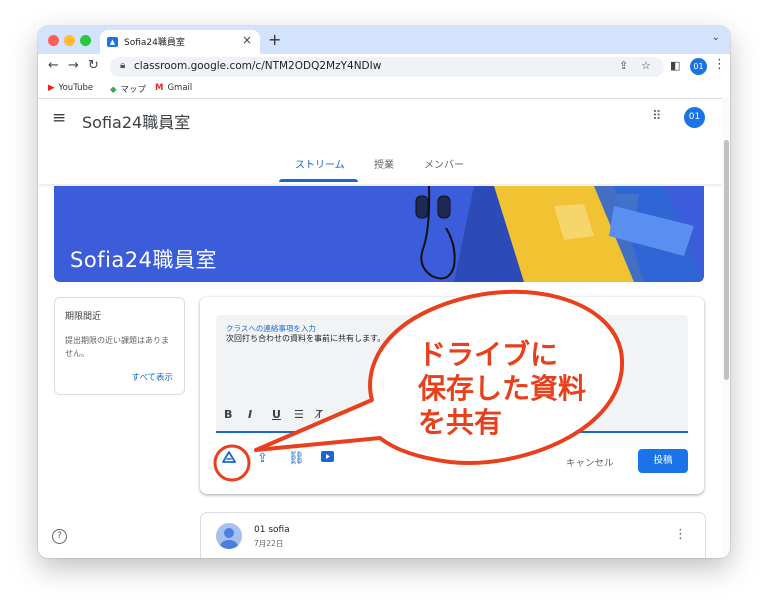 The image size is (768, 607). Describe the element at coordinates (698, 66) in the screenshot. I see `profile-avatar: 01` at that location.